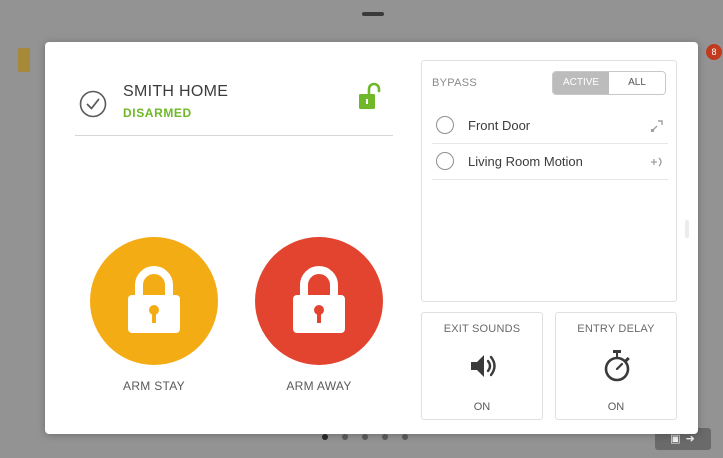 Image resolution: width=723 pixels, height=458 pixels. I want to click on check-circle-icon, so click(93, 104).